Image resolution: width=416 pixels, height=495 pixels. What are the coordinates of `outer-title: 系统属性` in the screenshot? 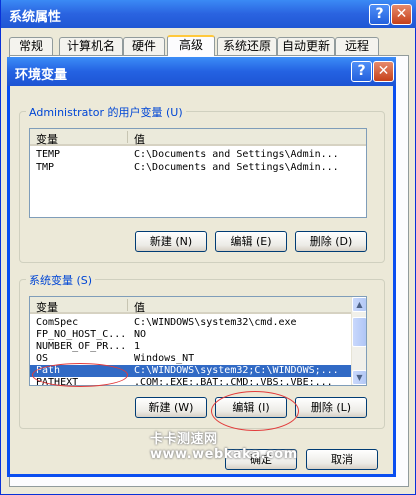 It's located at (35, 17).